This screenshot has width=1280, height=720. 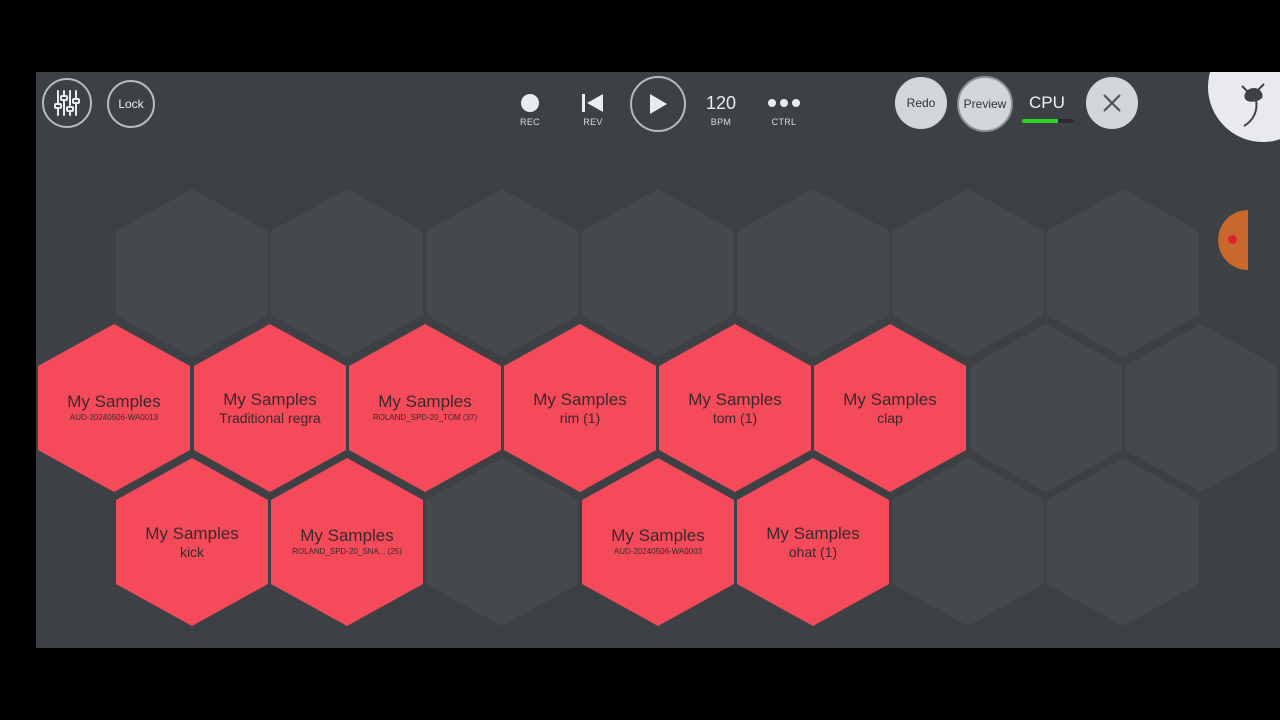 I want to click on bpm-display: 120 BPM, so click(x=721, y=110).